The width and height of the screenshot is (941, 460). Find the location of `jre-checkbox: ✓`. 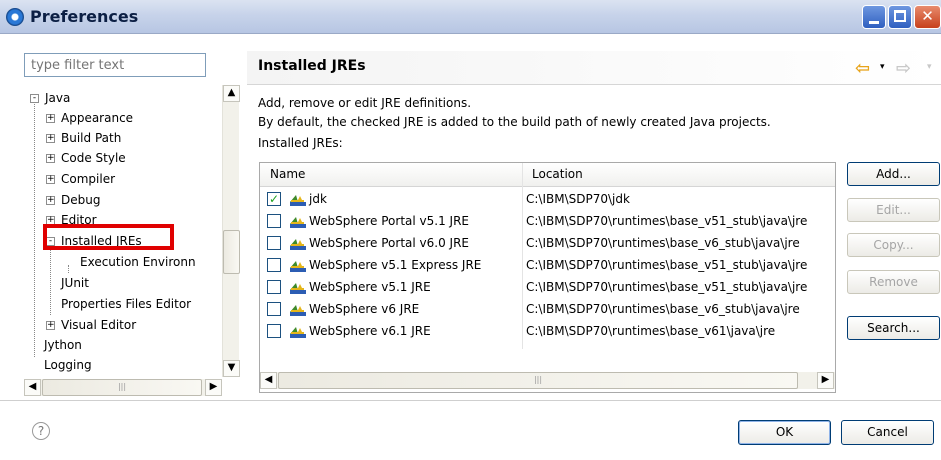

jre-checkbox: ✓ is located at coordinates (274, 199).